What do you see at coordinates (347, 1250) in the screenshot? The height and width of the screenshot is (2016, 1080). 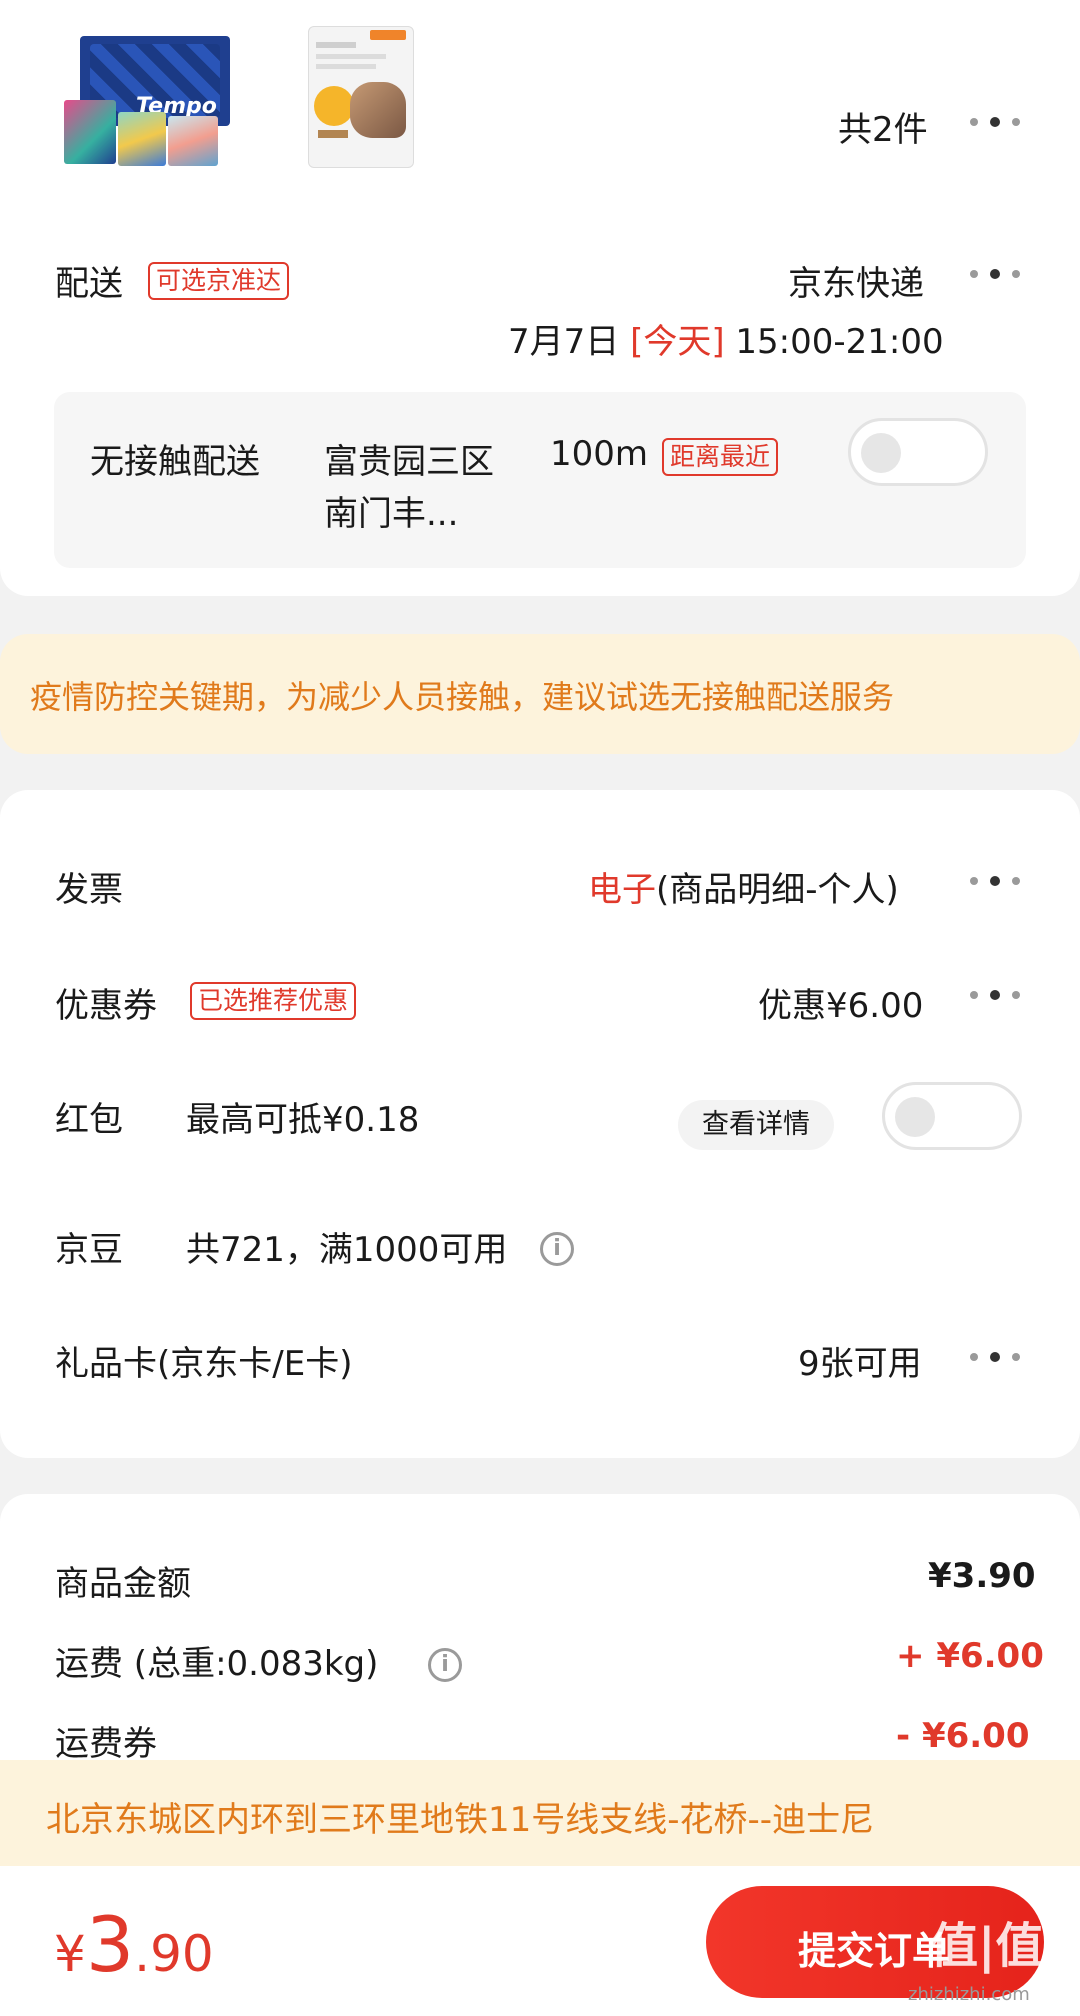 I see `beans-value: 共721，满1000可用` at bounding box center [347, 1250].